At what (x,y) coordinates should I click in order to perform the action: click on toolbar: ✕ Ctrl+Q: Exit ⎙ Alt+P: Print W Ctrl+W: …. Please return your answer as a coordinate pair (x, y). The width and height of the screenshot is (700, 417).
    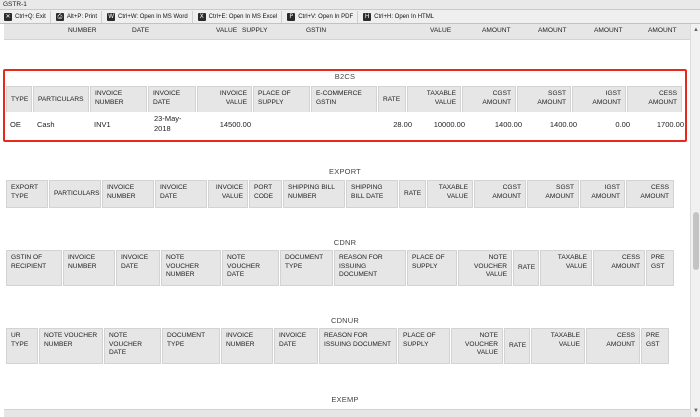
    Looking at the image, I should click on (350, 17).